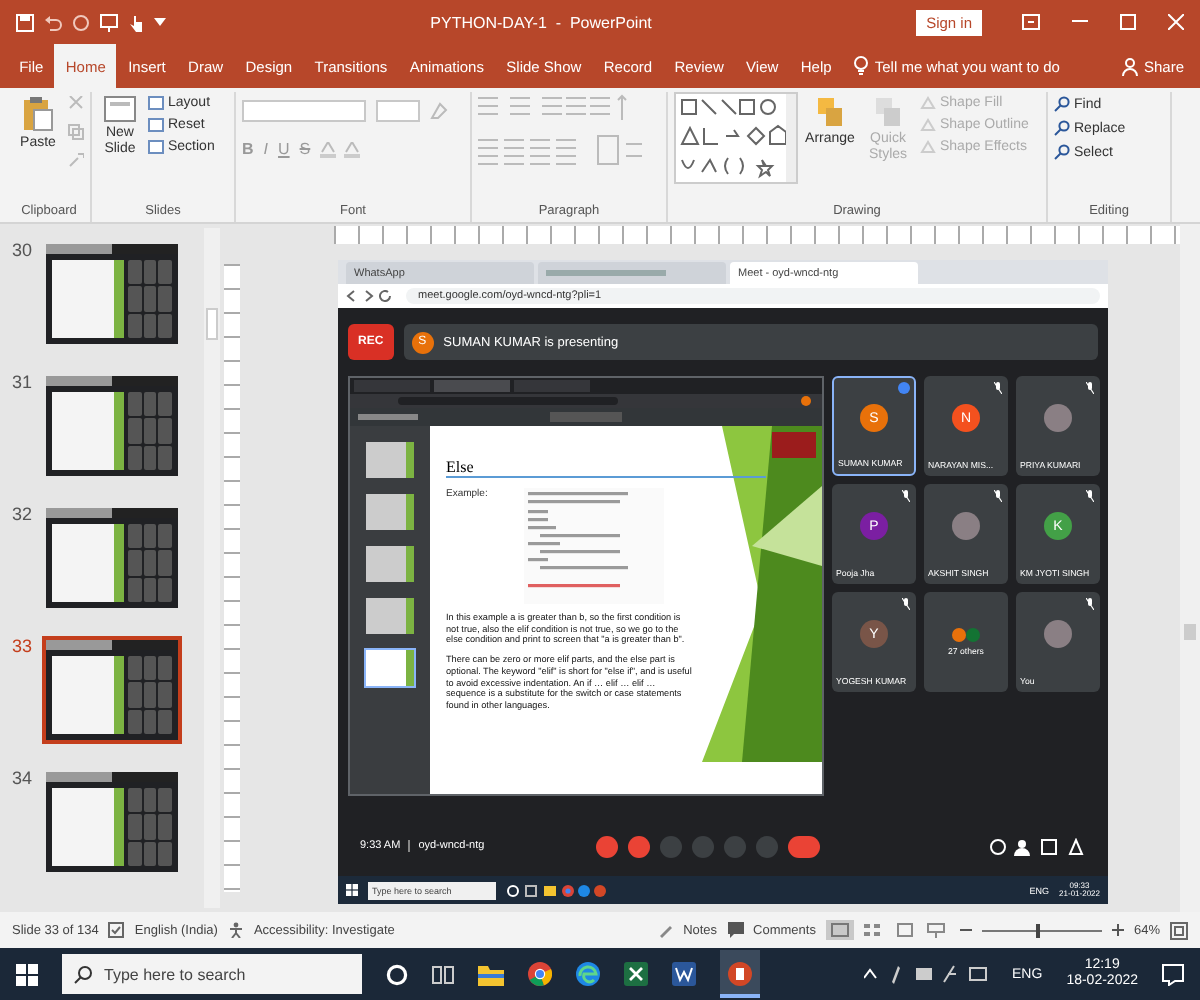  What do you see at coordinates (1179, 930) in the screenshot?
I see `fit-slide-icon` at bounding box center [1179, 930].